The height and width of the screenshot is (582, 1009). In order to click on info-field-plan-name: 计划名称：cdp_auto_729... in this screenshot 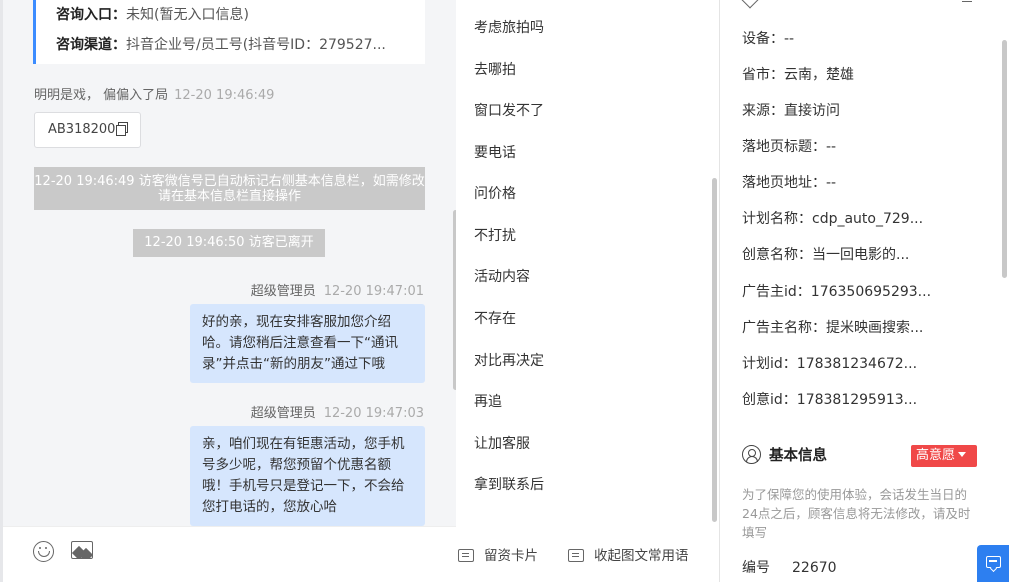, I will do `click(832, 218)`.